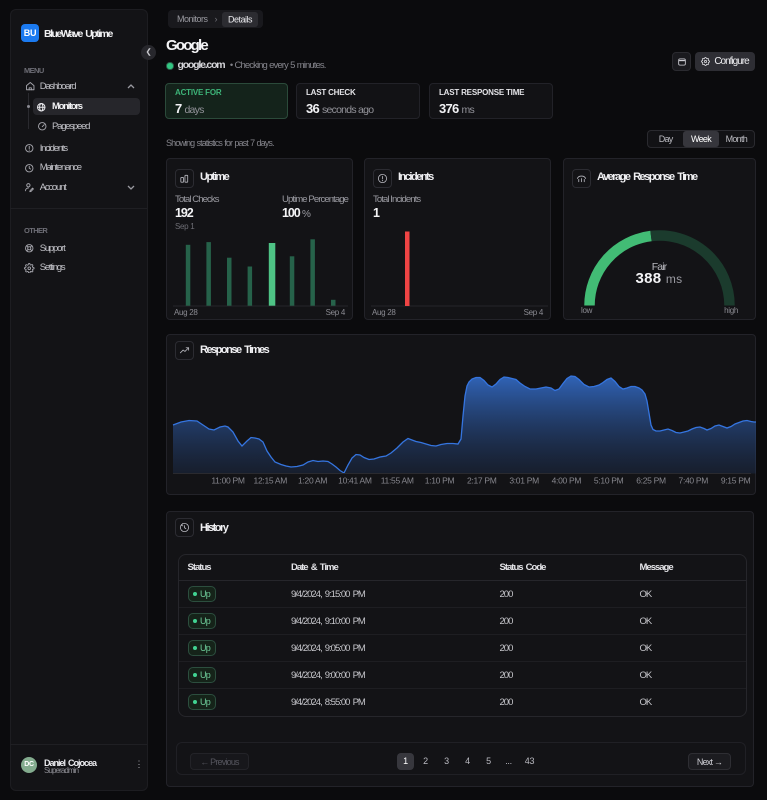 The width and height of the screenshot is (767, 800). I want to click on svg-text: 12:15 AM, so click(271, 481).